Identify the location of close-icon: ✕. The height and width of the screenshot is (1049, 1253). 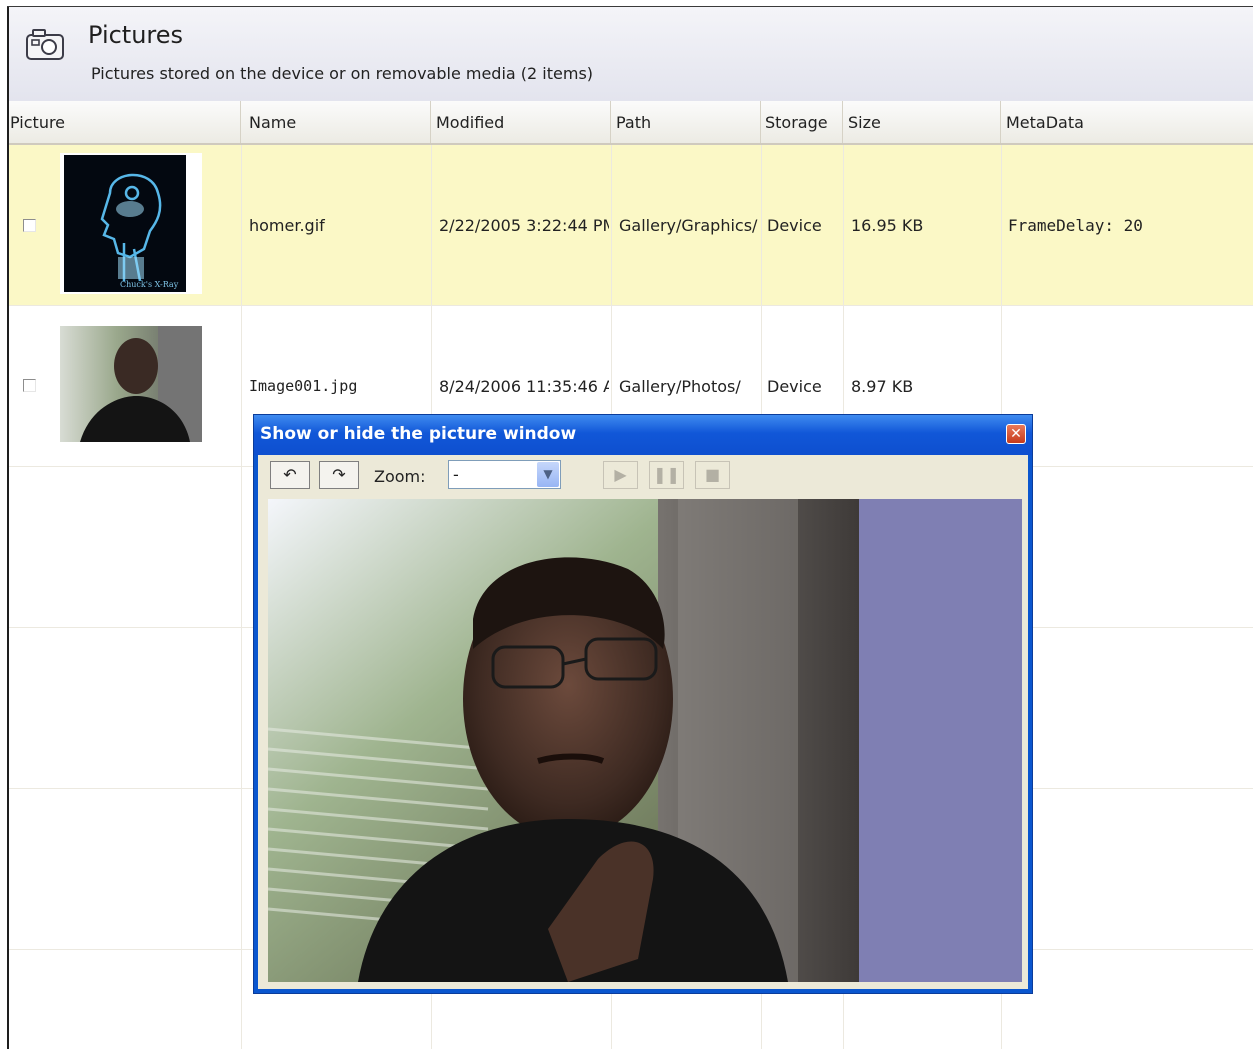
(1016, 434).